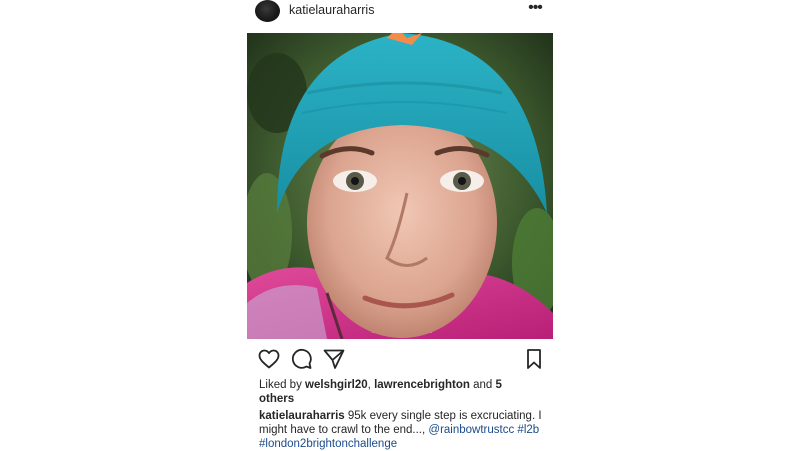 This screenshot has width=800, height=451. Describe the element at coordinates (336, 385) in the screenshot. I see `liker-username: welshgirl20` at that location.